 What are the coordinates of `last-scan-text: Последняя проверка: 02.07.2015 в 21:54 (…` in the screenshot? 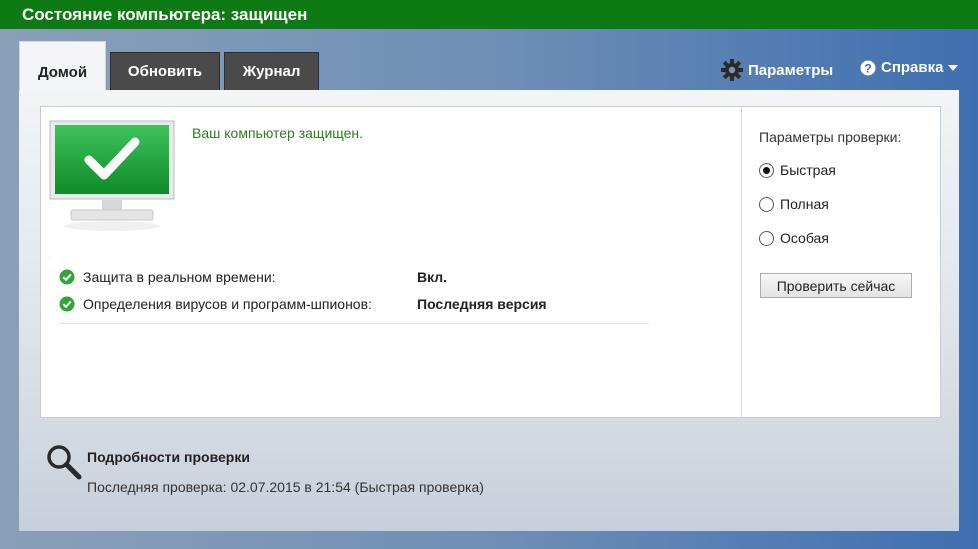 It's located at (285, 487).